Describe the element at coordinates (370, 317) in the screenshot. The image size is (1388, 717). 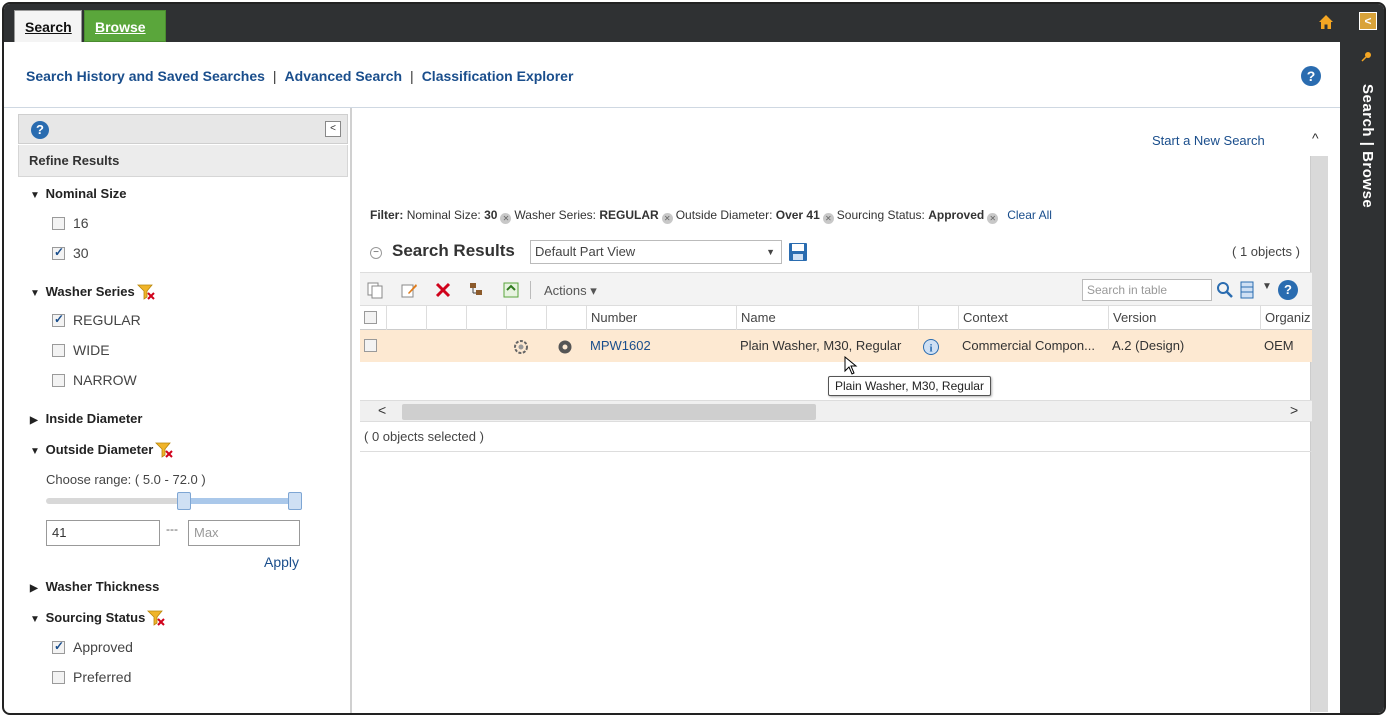
I see `select-all-checkbox` at that location.